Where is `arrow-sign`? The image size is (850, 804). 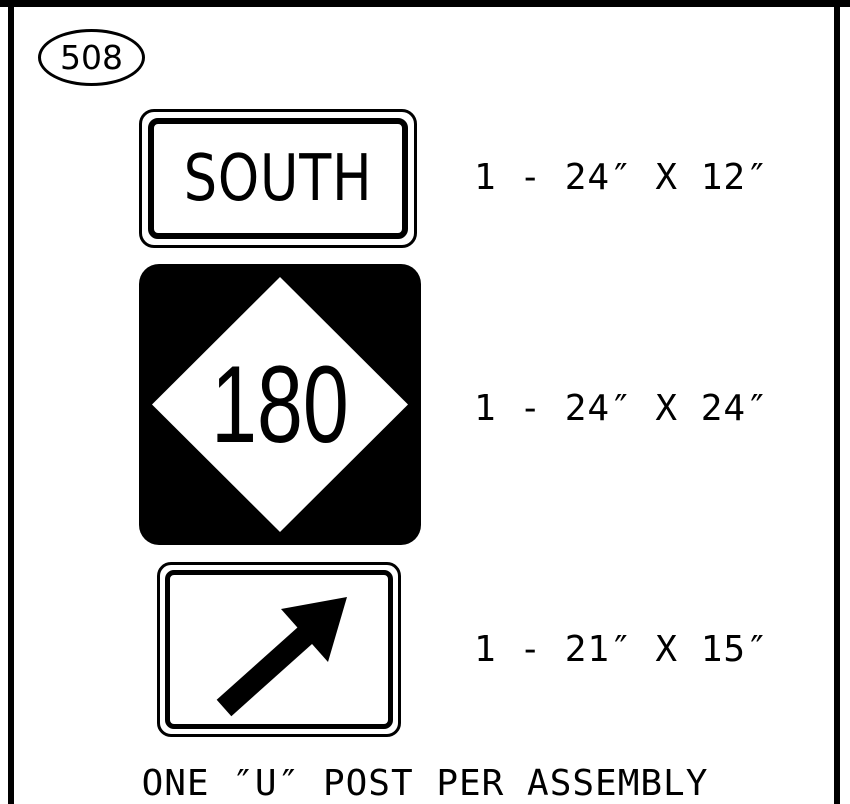
arrow-sign is located at coordinates (279, 649).